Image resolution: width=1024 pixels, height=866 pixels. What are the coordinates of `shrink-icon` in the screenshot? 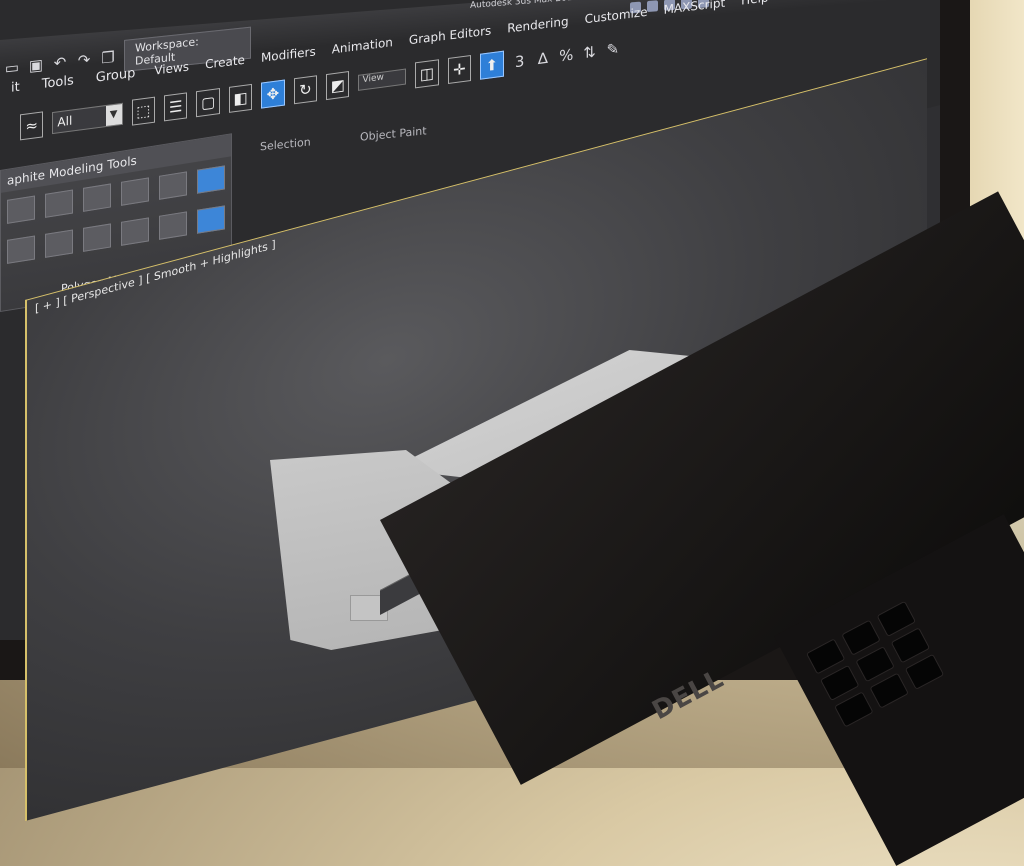 It's located at (59, 243).